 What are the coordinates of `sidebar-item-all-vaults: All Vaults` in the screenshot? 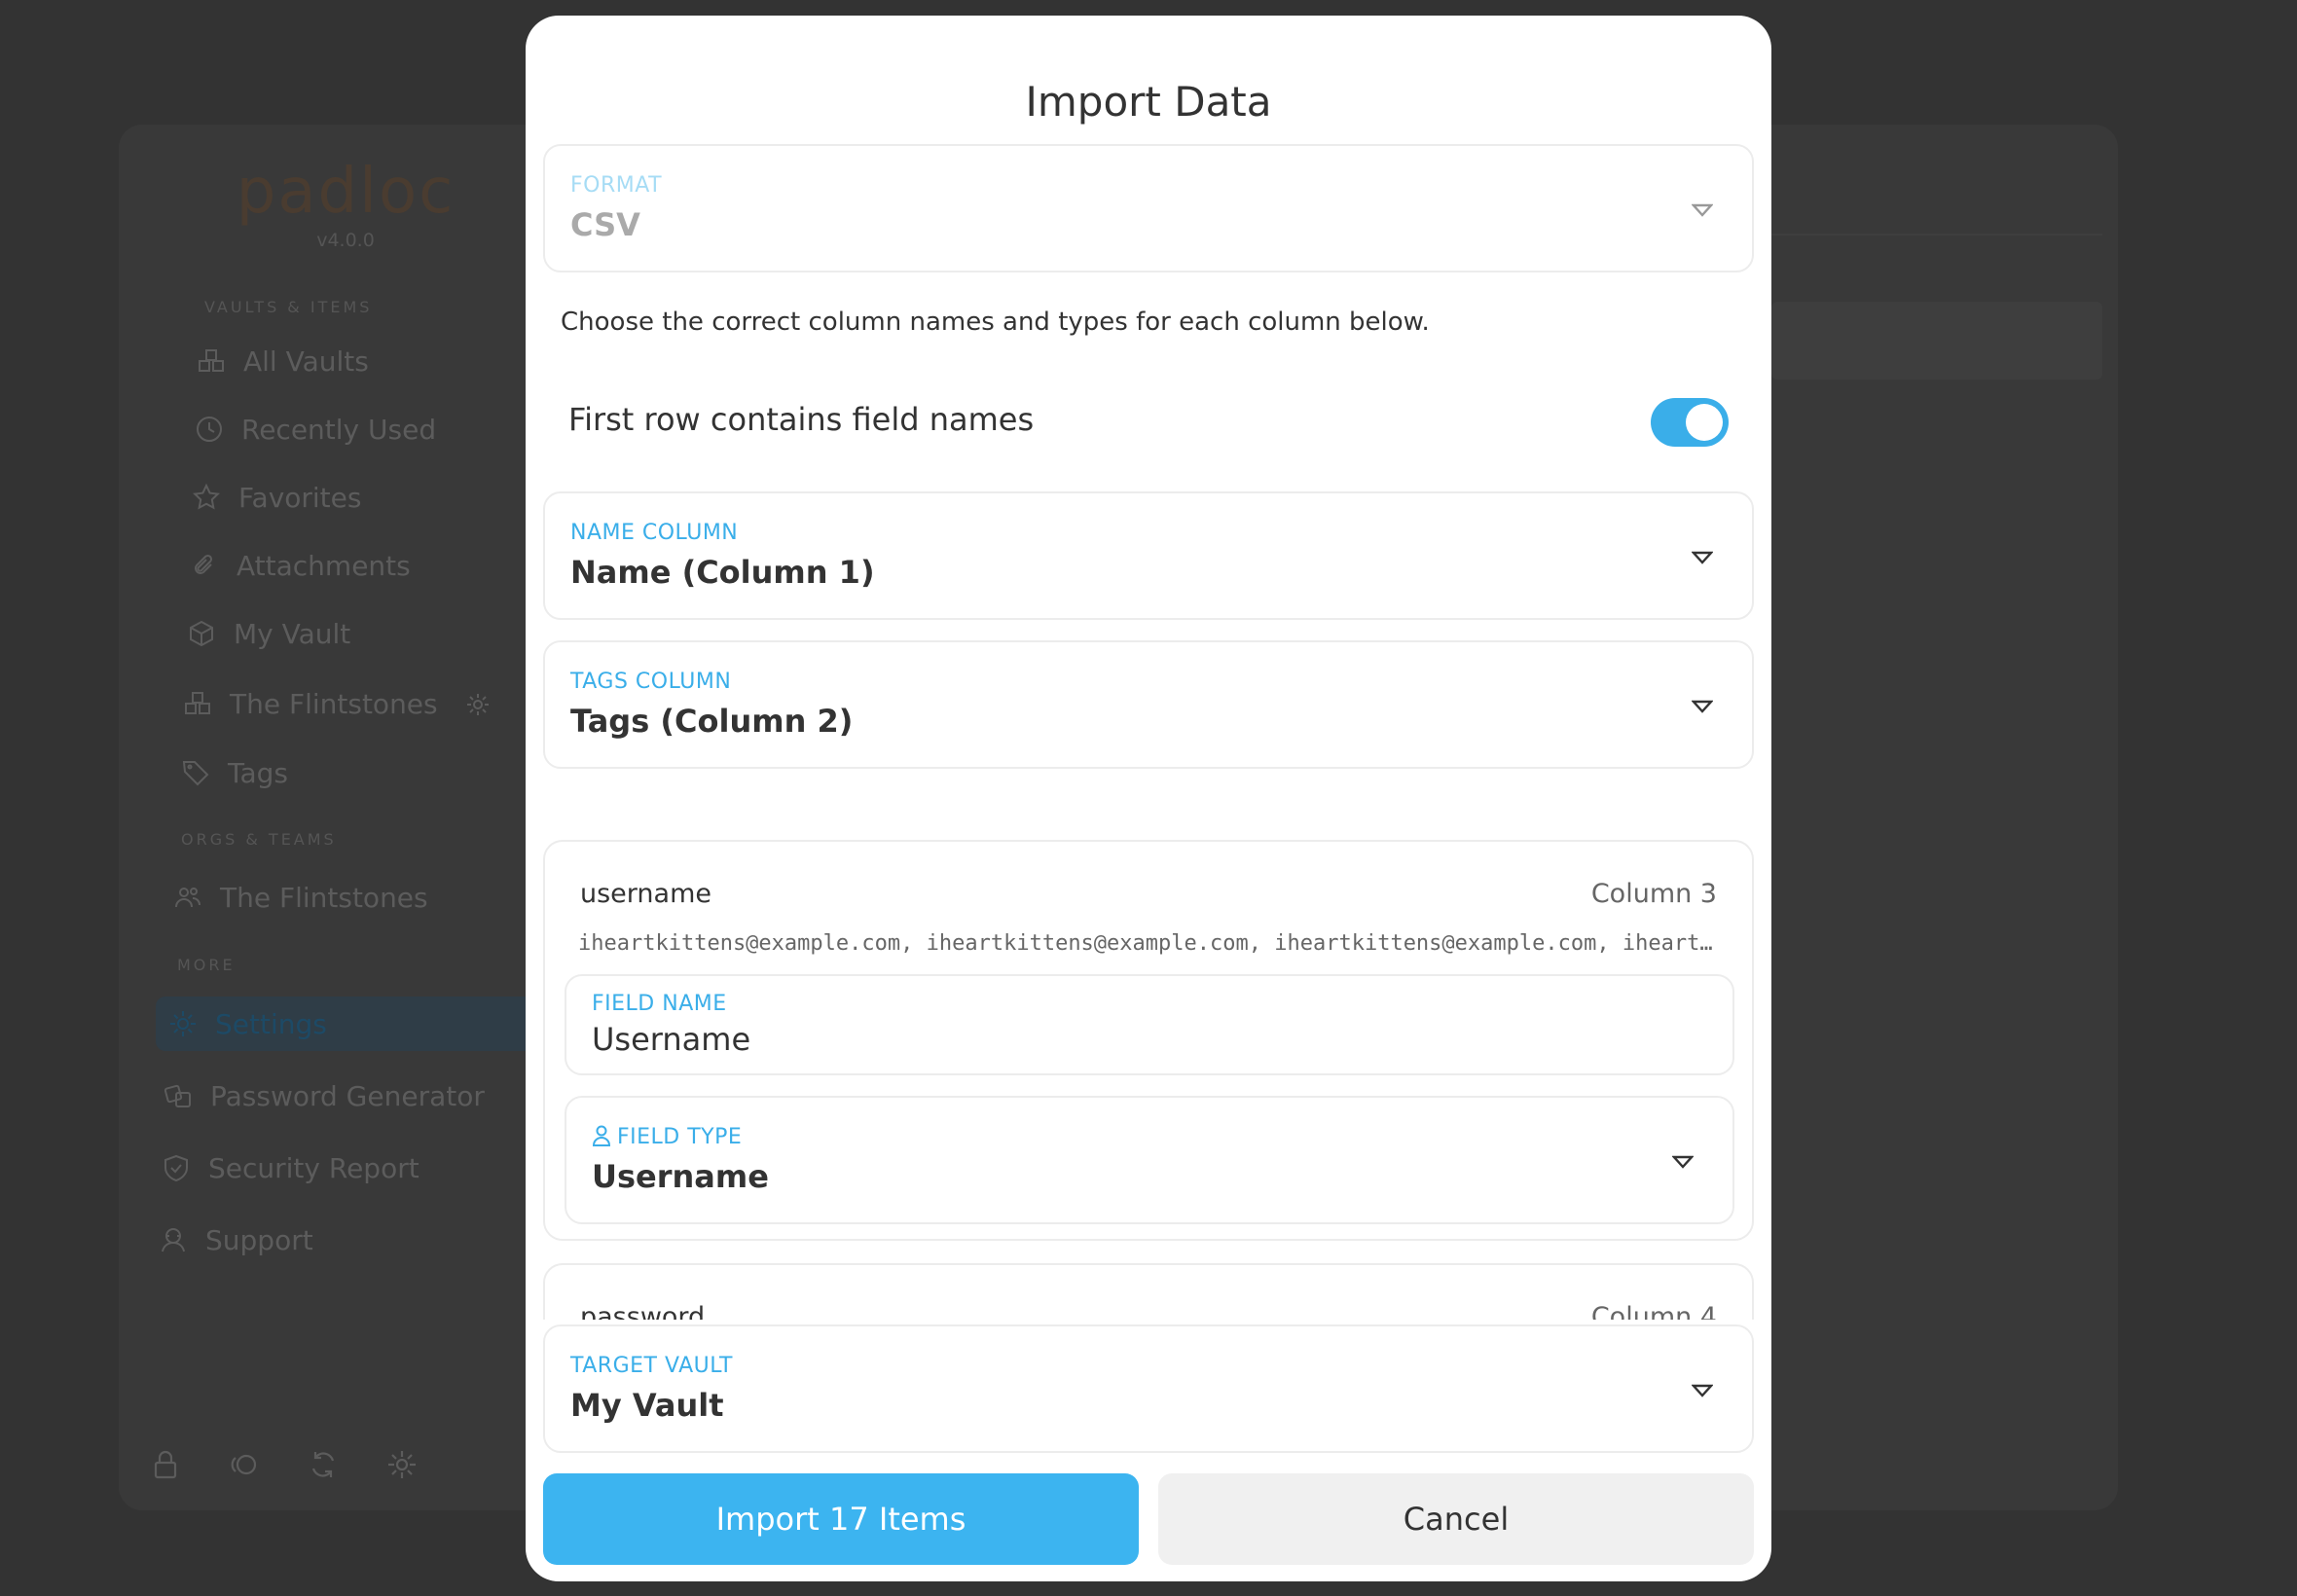 It's located at (283, 361).